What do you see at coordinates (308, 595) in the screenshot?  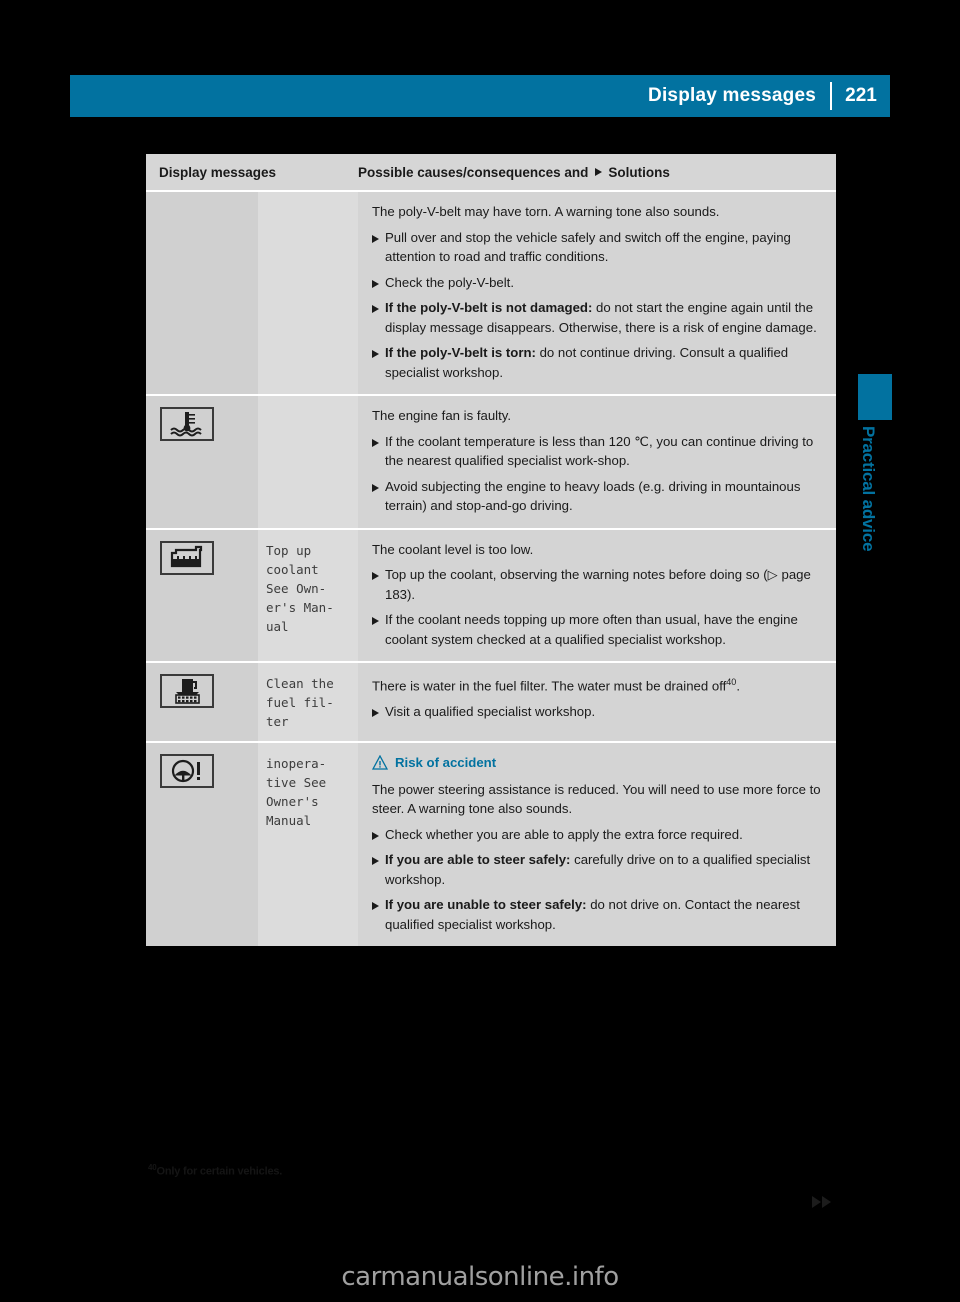 I see `row-message-cell: Top up coolant See Own- er's Man- ual` at bounding box center [308, 595].